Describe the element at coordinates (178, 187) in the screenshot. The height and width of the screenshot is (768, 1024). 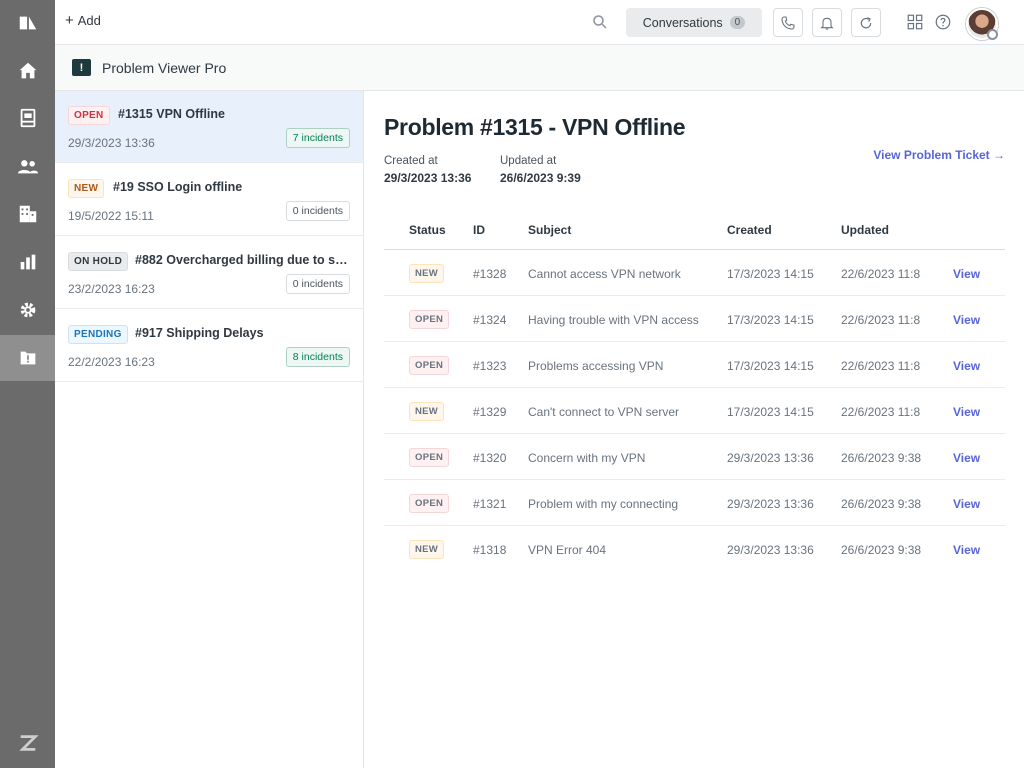
I see `problem-title: #19 SSO Login offline` at that location.